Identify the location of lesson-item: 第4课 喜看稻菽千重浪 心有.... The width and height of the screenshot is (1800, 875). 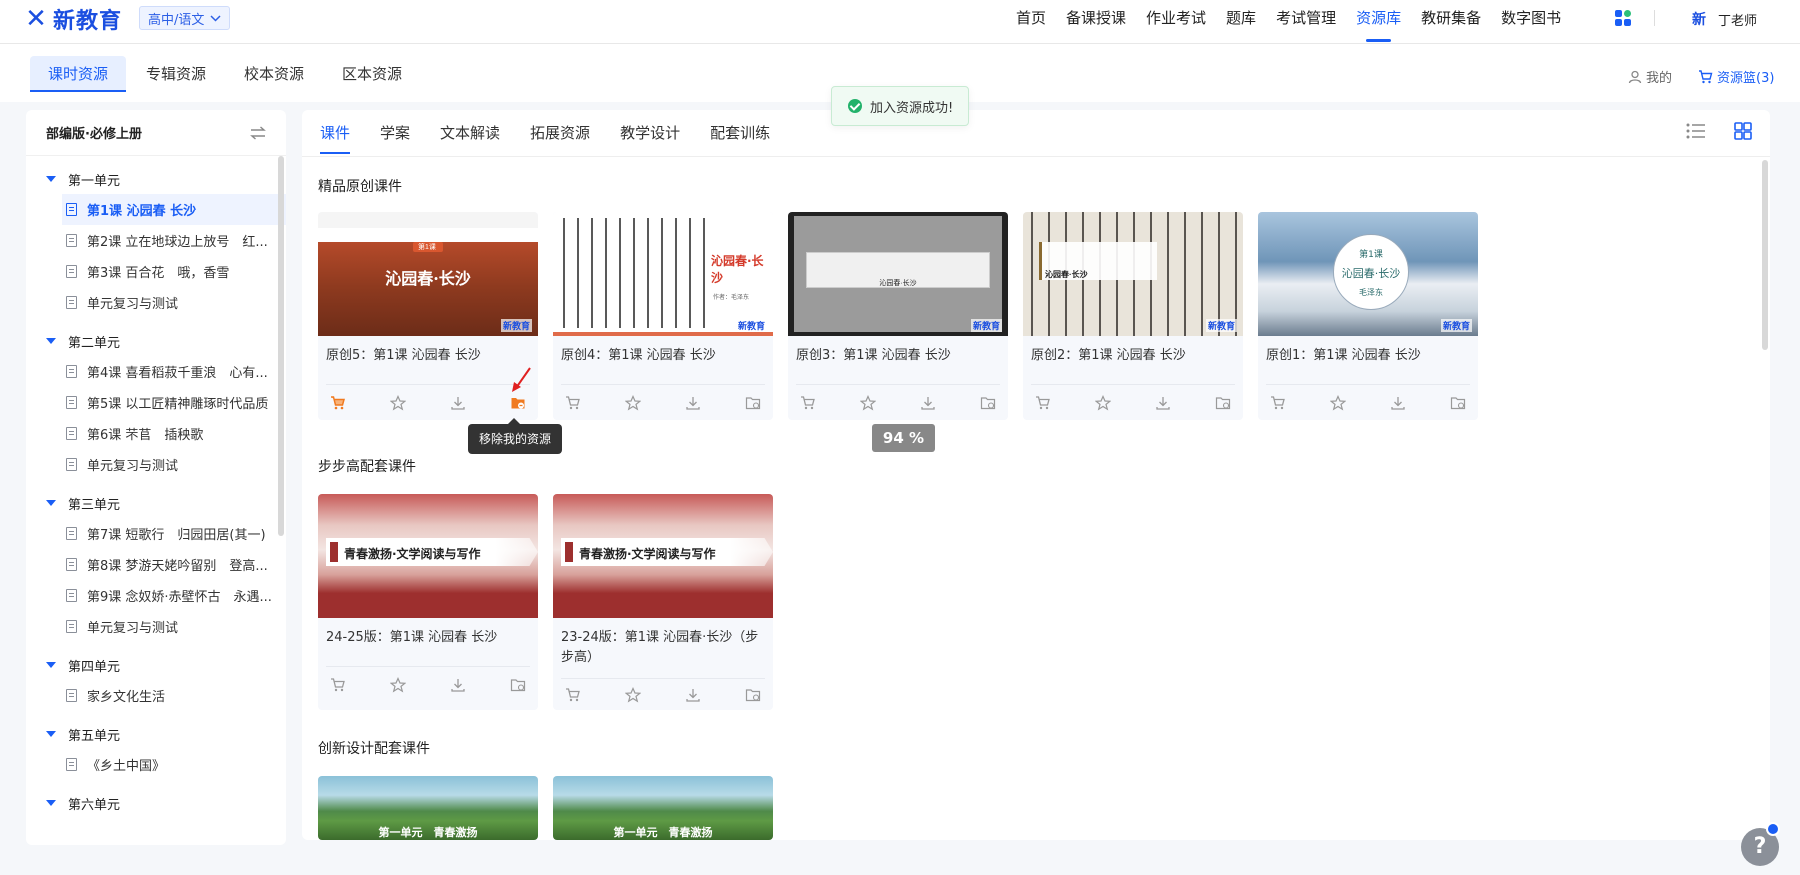
(156, 371).